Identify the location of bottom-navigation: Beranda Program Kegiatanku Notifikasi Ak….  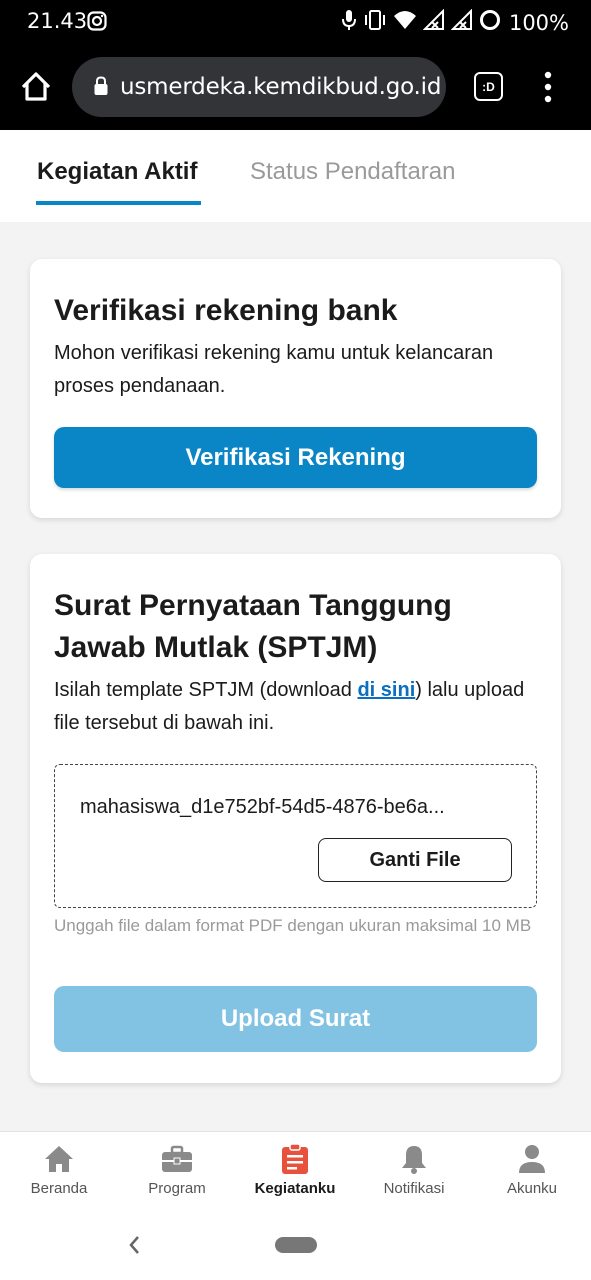
(295, 1170).